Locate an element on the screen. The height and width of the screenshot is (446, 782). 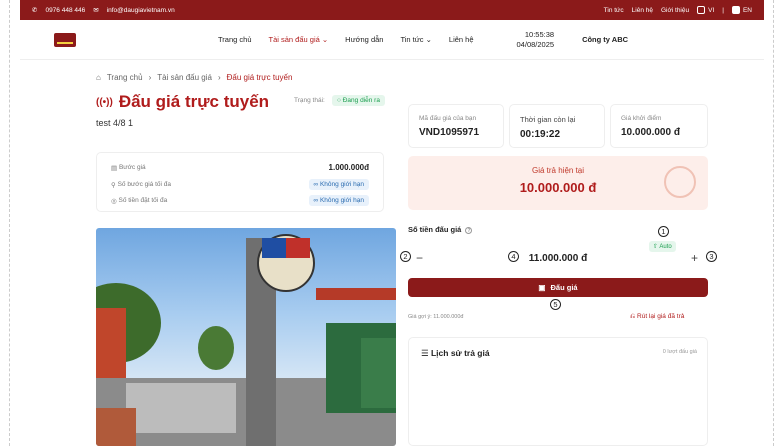
nav-news: Tin tức ⌄ is located at coordinates (415, 39).